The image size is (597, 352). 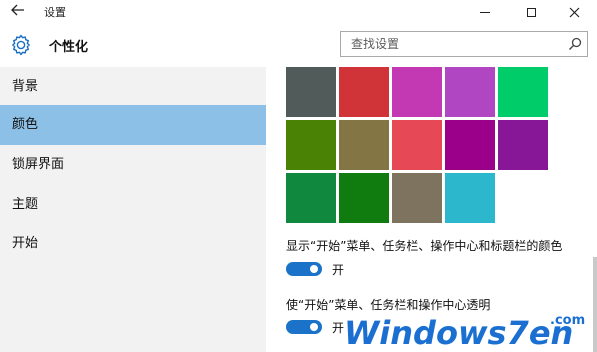 What do you see at coordinates (304, 327) in the screenshot?
I see `transparent-toggle` at bounding box center [304, 327].